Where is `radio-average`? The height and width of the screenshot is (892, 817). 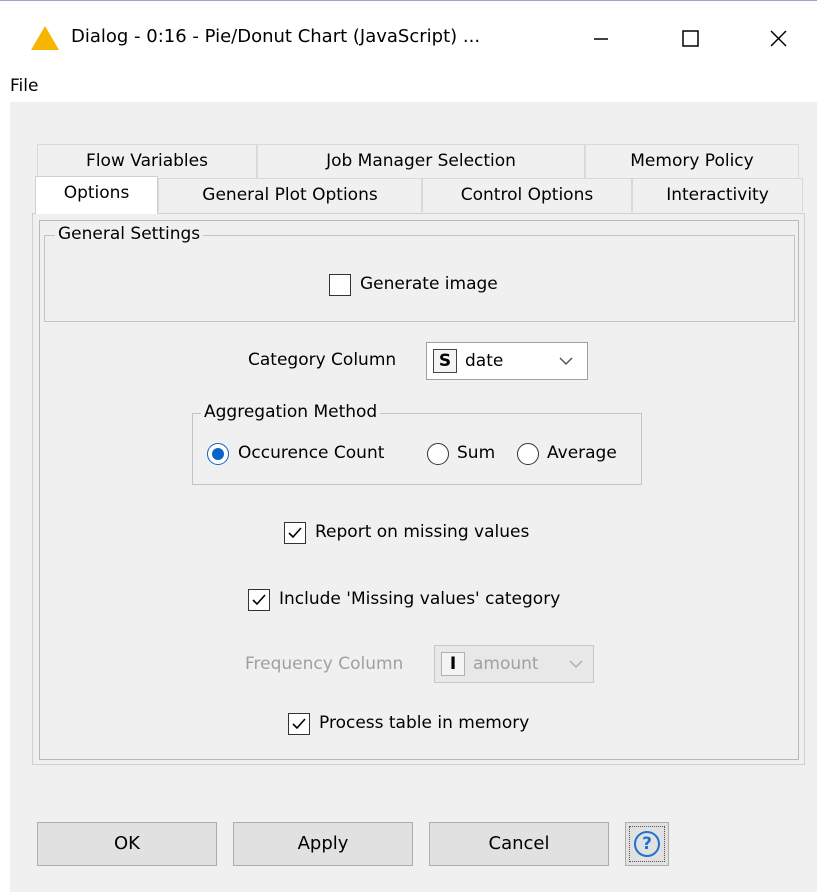
radio-average is located at coordinates (528, 454).